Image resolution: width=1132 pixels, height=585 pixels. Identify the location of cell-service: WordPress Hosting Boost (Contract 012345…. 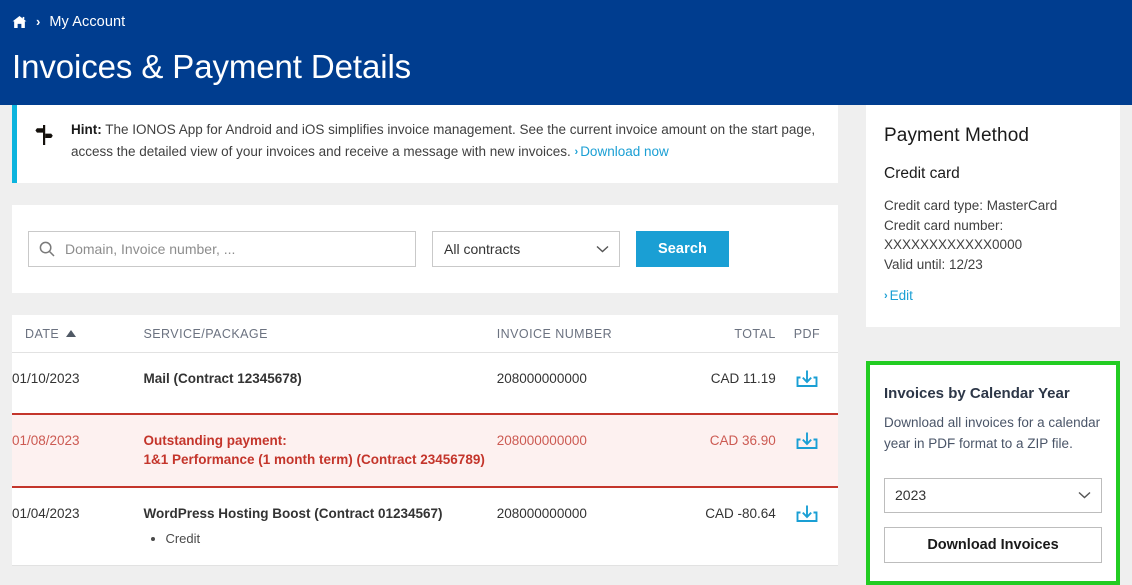
(320, 526).